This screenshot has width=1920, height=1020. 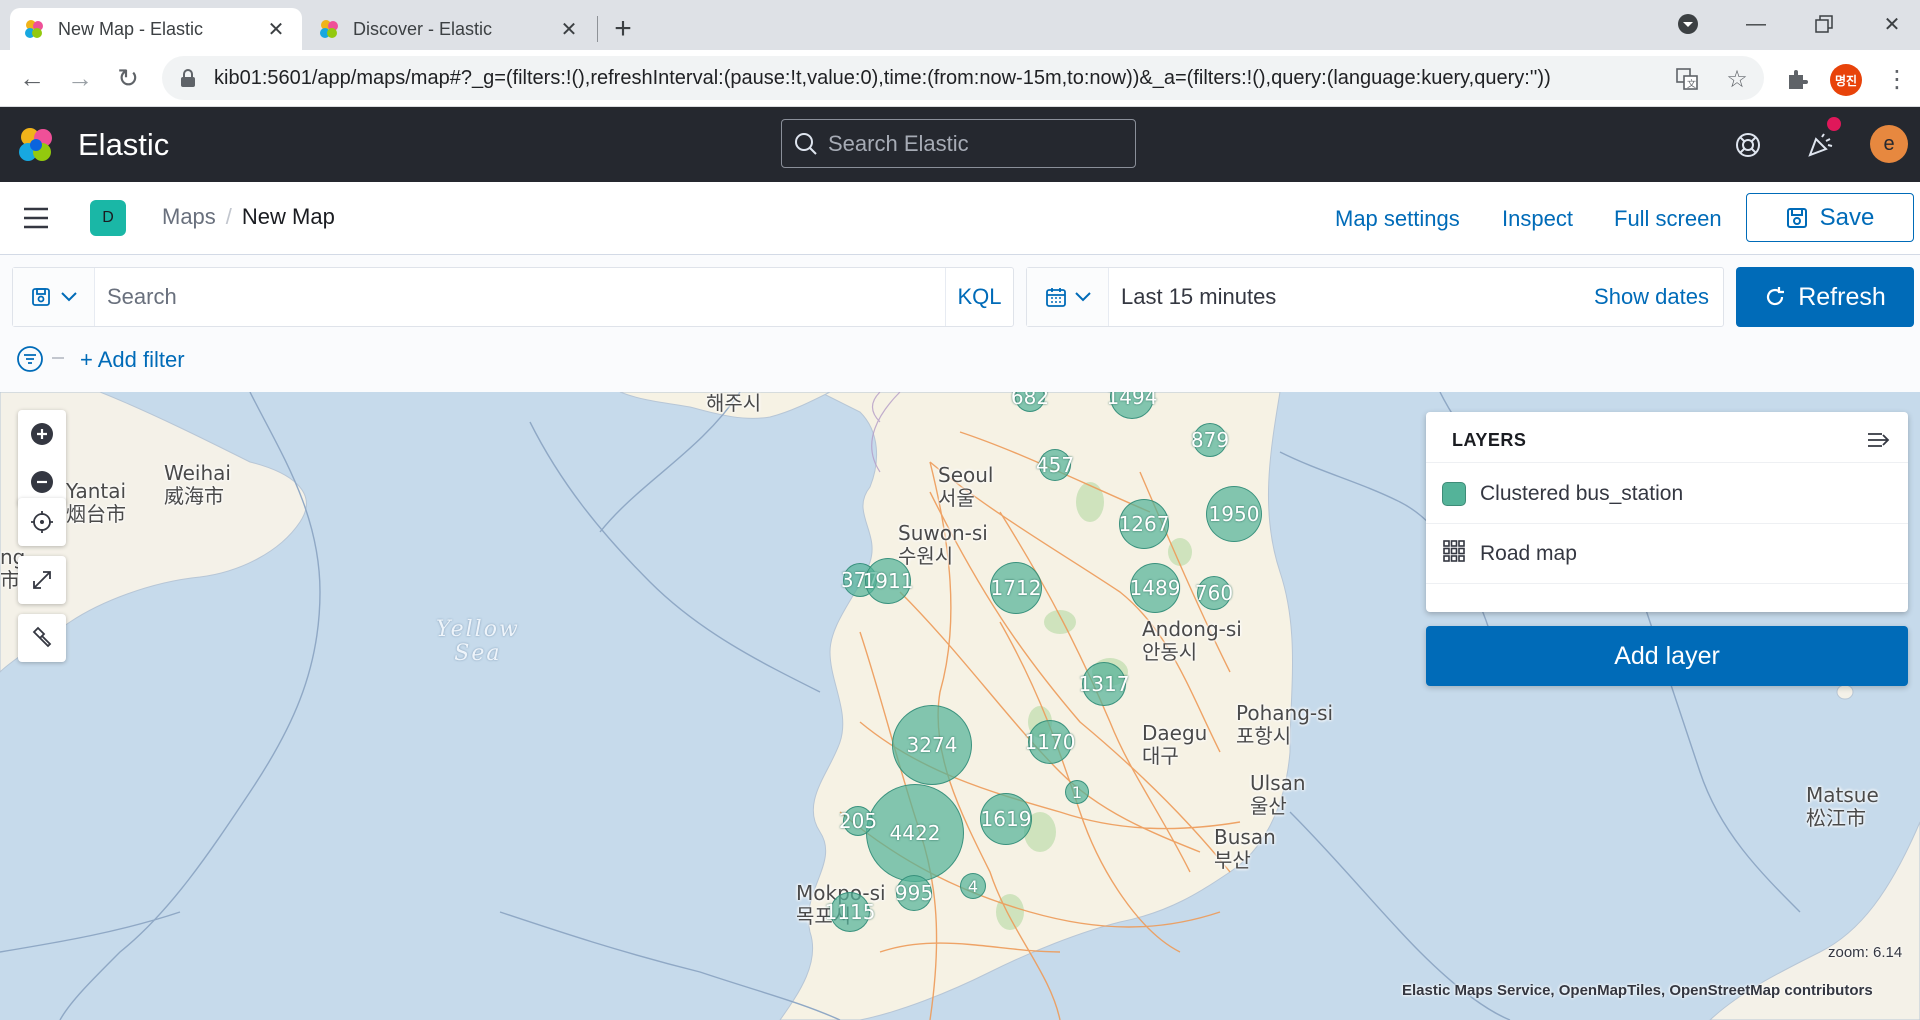 I want to click on kibana-header: Elastic Search Elastic e, so click(x=960, y=144).